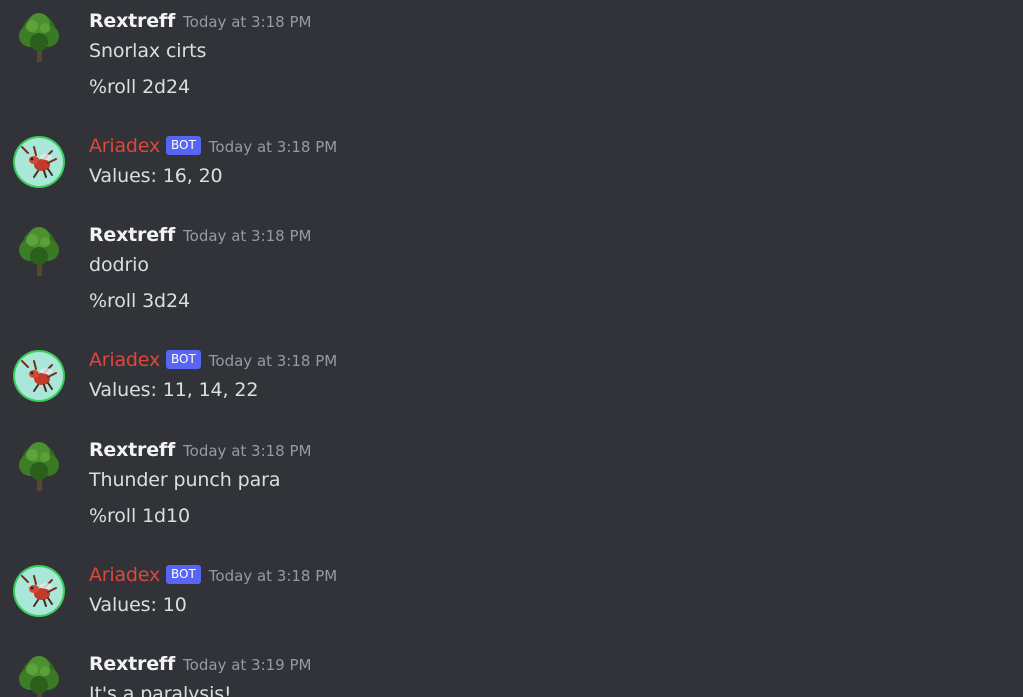  I want to click on message-header: Rextreff Today at 3:19 PM, so click(200, 665).